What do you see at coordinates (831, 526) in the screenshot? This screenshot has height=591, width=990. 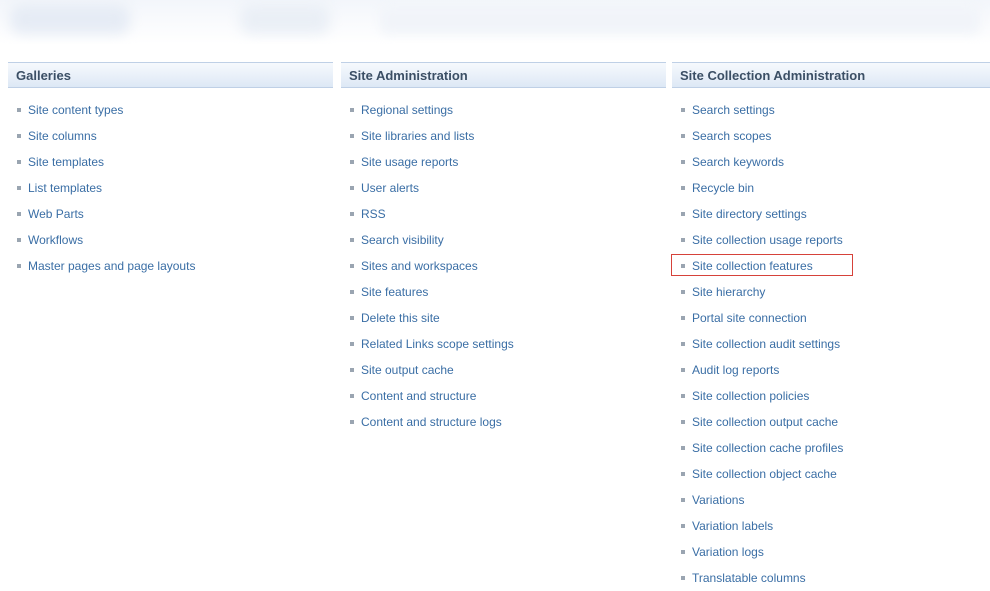 I see `link-variation-labels: Variation labels` at bounding box center [831, 526].